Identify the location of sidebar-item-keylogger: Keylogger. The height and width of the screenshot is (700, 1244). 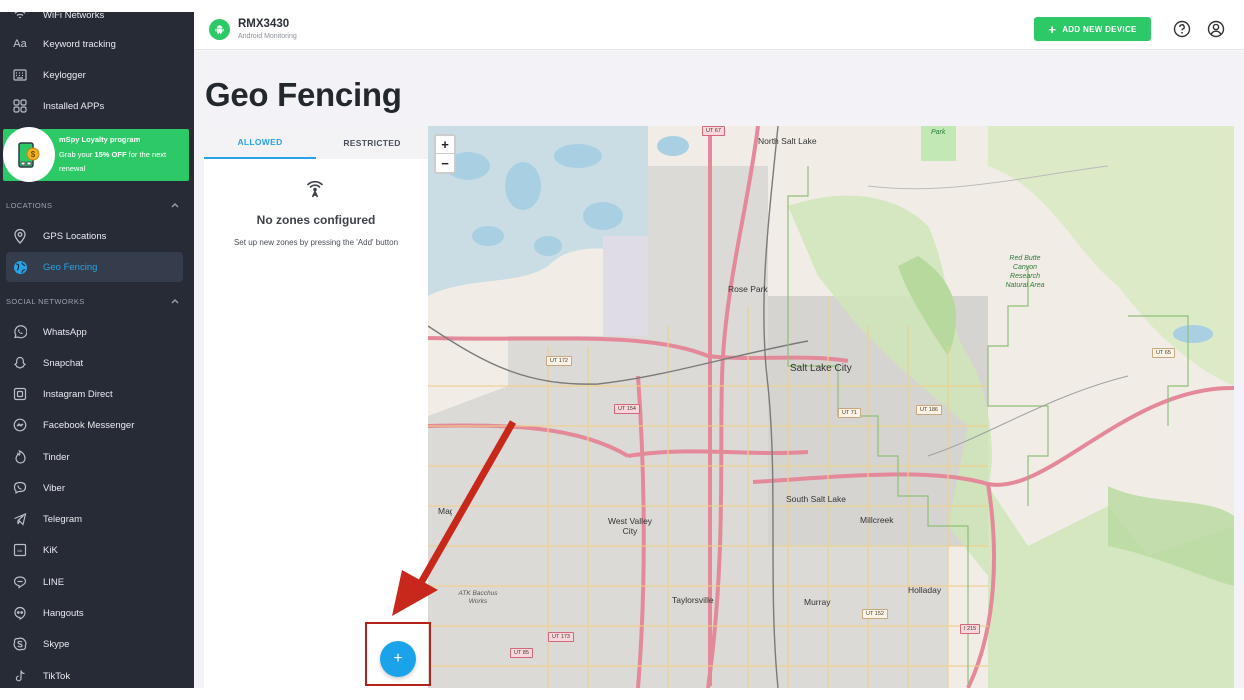
(97, 75).